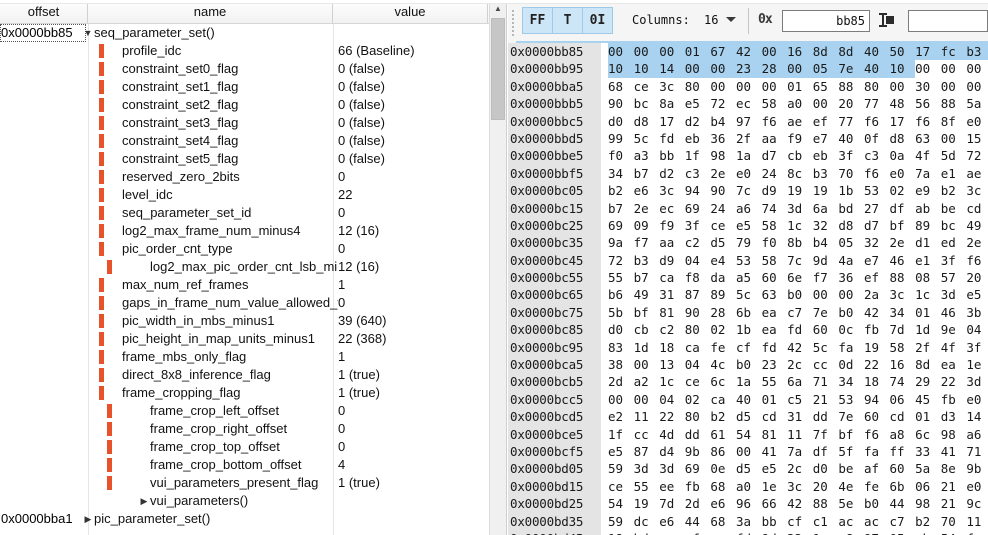 This screenshot has width=988, height=535. What do you see at coordinates (794, 434) in the screenshot?
I see `hex-row-bytes: 1fcc4ddd615481117fbff6a86c98a633` at bounding box center [794, 434].